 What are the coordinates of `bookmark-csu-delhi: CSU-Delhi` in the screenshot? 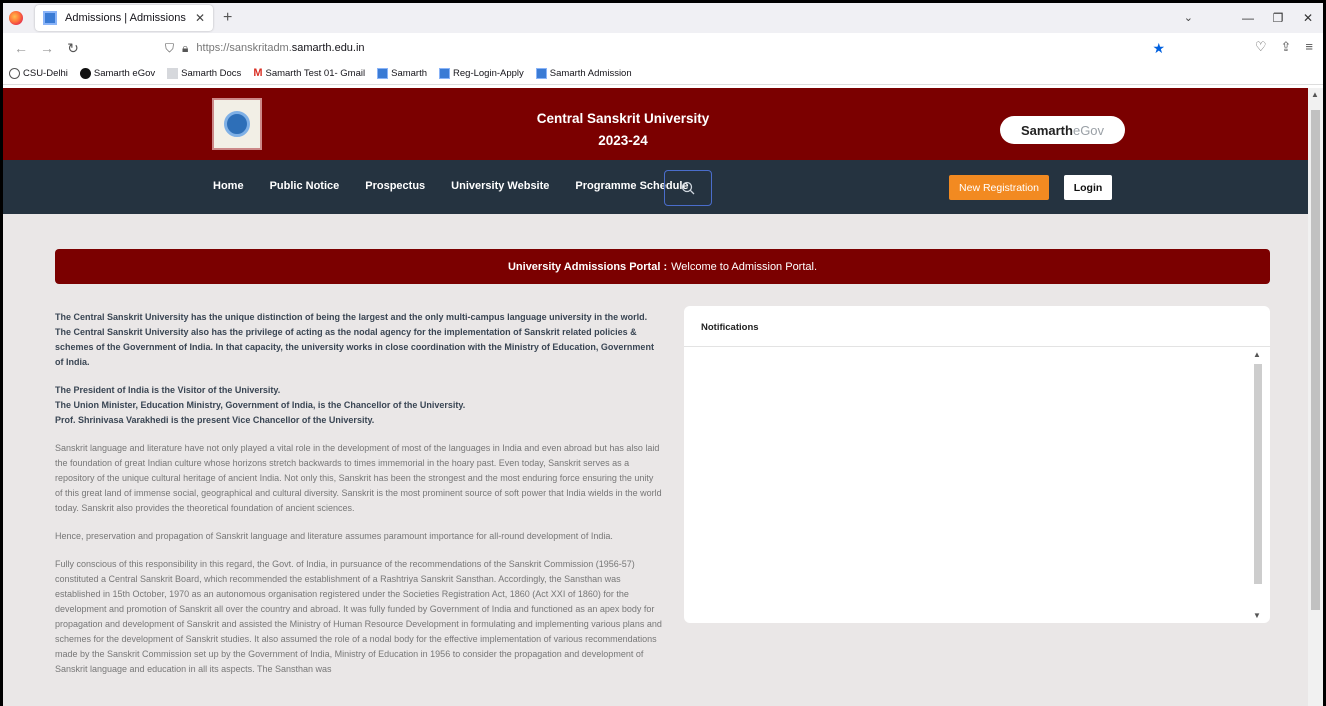 It's located at (38, 73).